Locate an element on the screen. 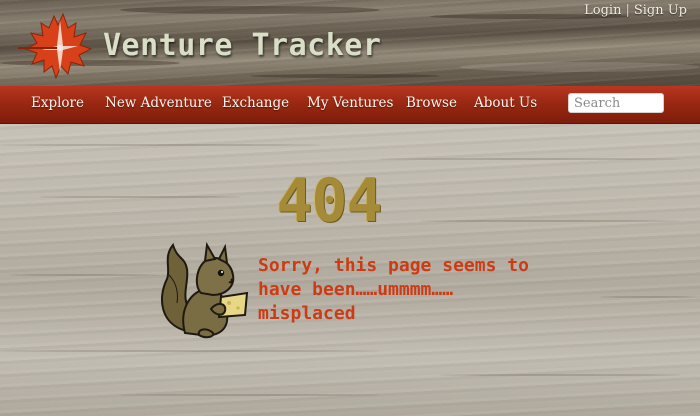  site-title: Venture Tracker is located at coordinates (242, 45).